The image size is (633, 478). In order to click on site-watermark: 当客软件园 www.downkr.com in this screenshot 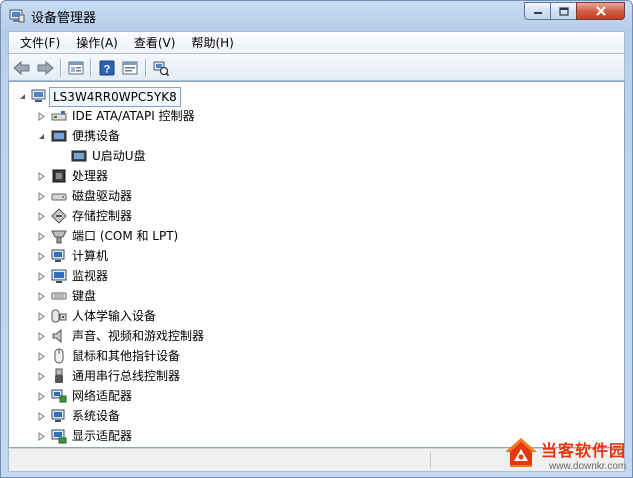, I will do `click(568, 455)`.